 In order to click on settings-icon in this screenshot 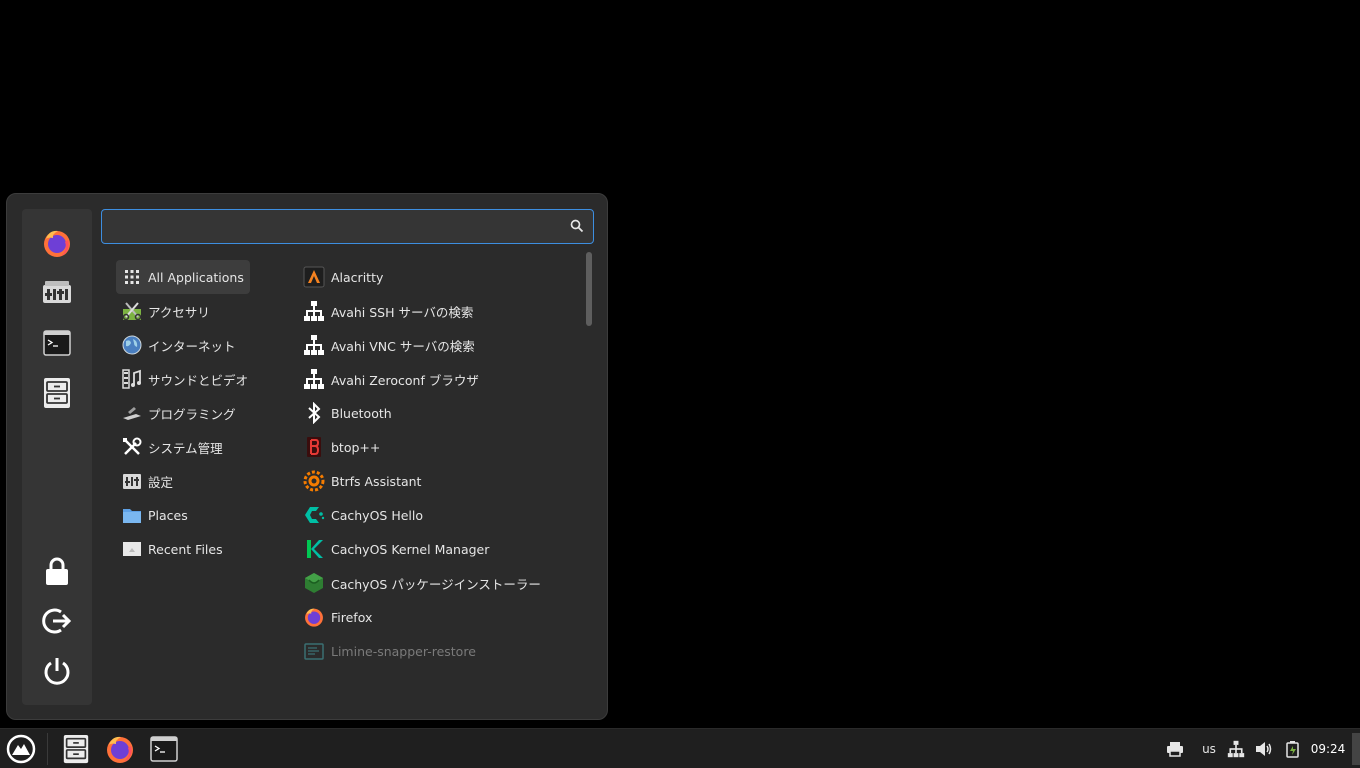, I will do `click(132, 481)`.